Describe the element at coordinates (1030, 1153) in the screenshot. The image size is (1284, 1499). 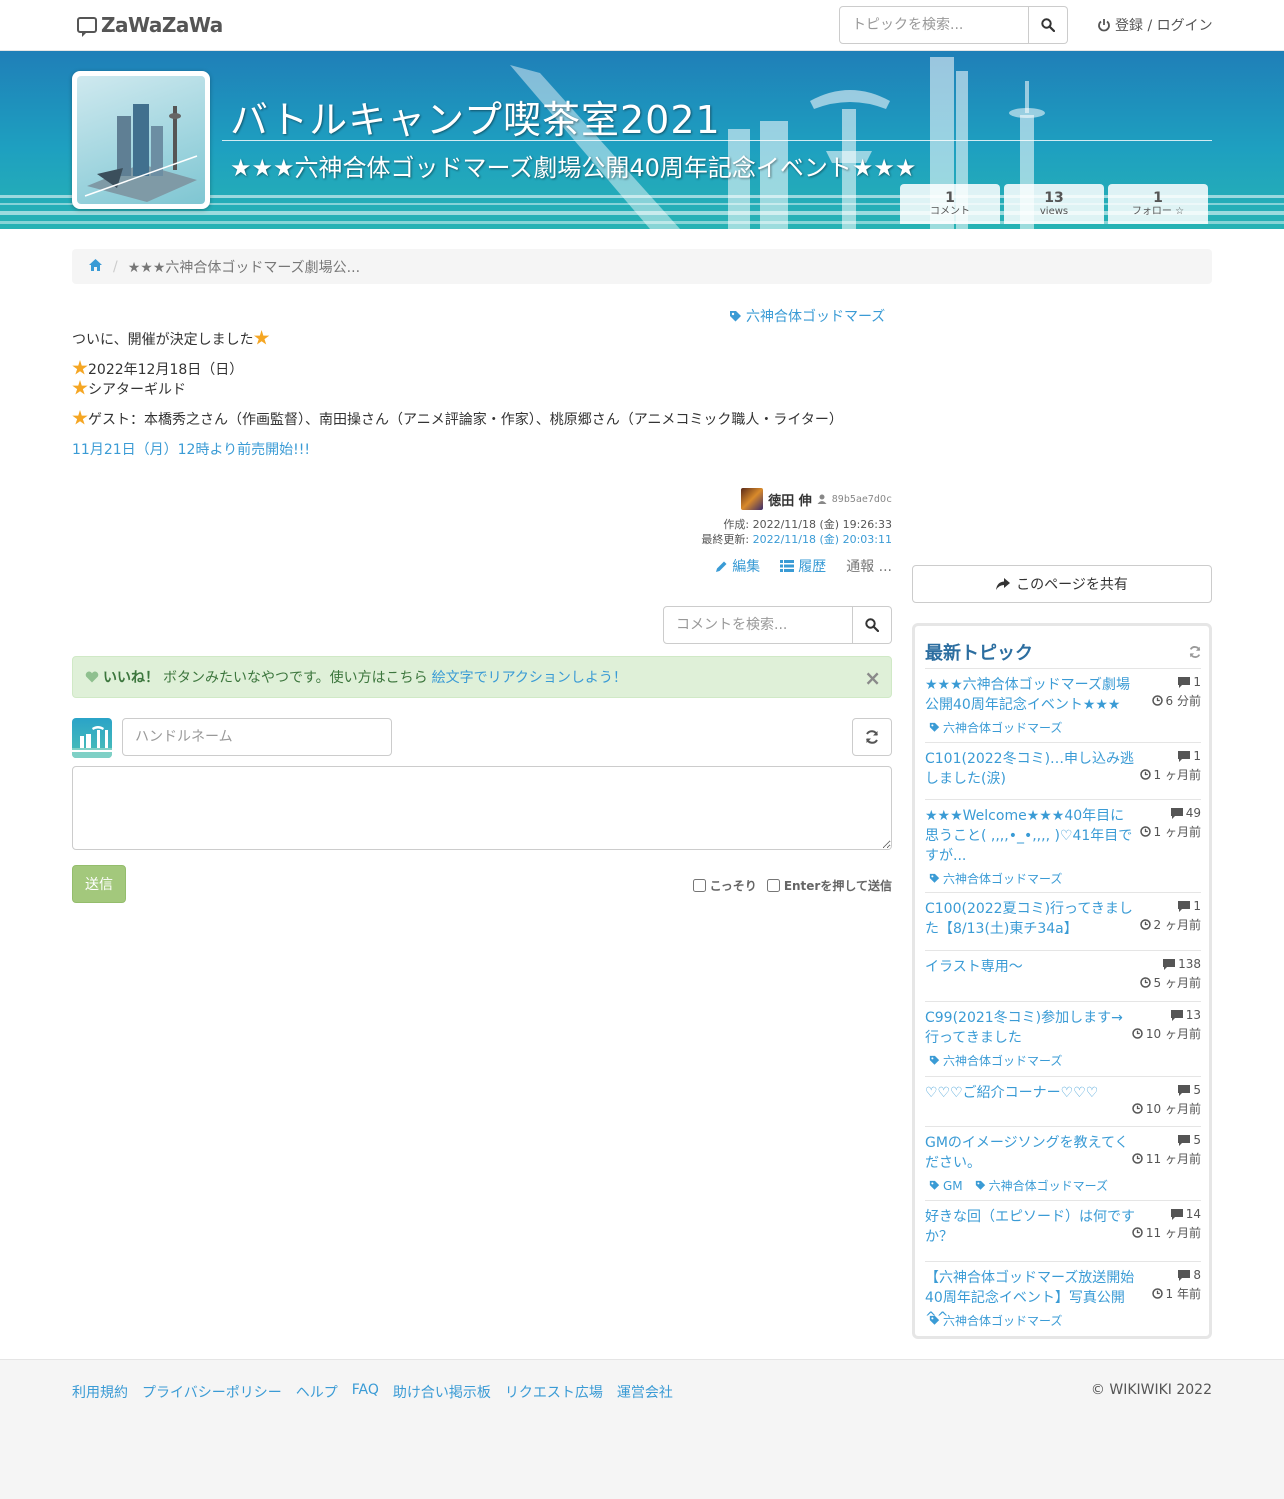
I see `topic-title-link: GMのイメージソングを教えてください。` at that location.